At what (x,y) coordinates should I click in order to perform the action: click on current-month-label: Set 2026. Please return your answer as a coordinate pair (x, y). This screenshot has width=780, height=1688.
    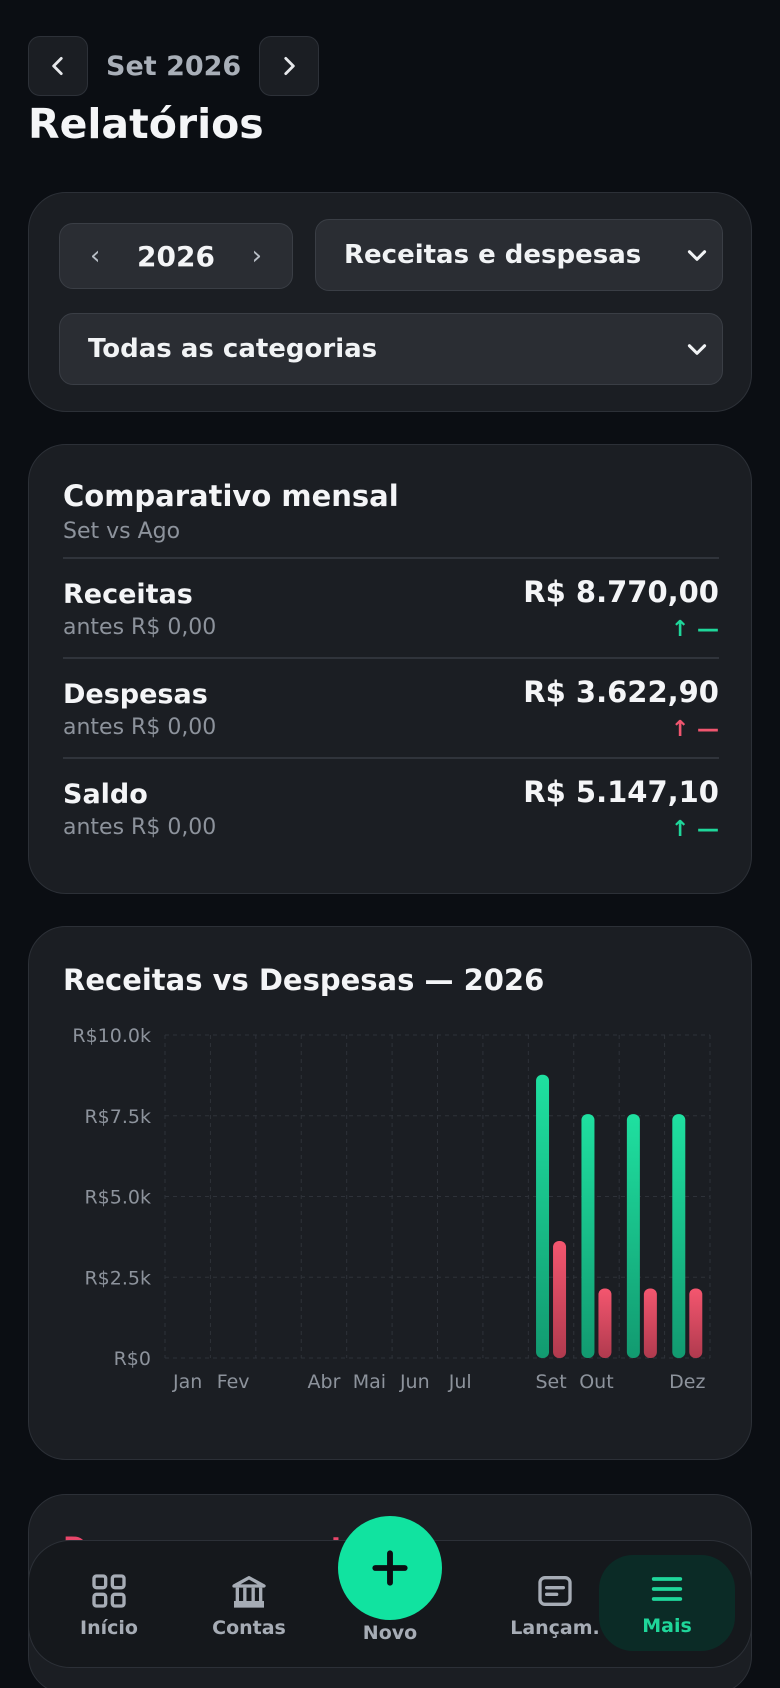
    Looking at the image, I should click on (174, 66).